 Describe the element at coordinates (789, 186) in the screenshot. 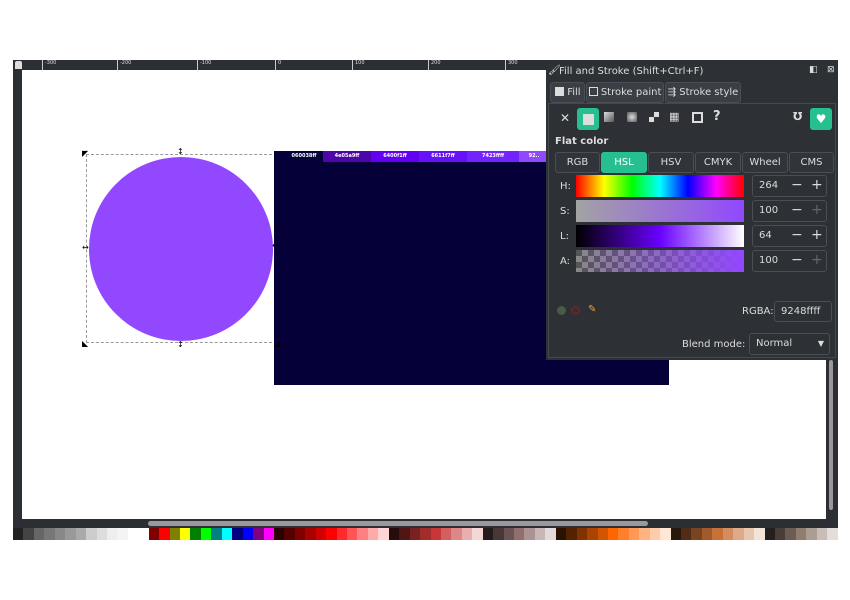

I see `hue-spinbox: 264 − +` at that location.